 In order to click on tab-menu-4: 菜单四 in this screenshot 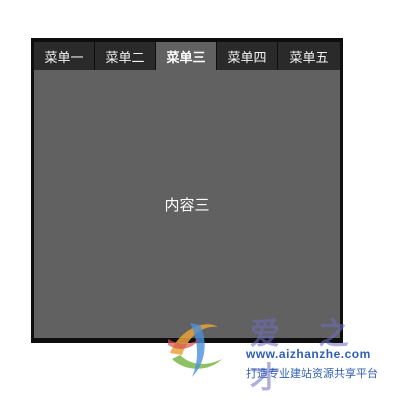, I will do `click(247, 56)`.